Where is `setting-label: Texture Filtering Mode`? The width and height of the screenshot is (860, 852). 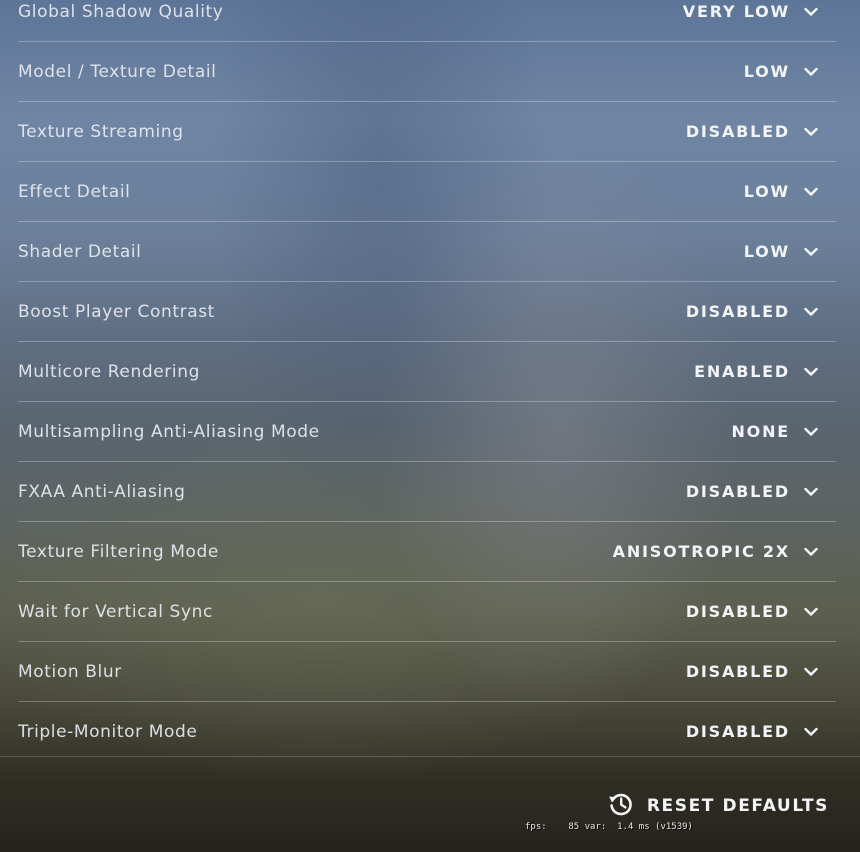
setting-label: Texture Filtering Mode is located at coordinates (118, 552).